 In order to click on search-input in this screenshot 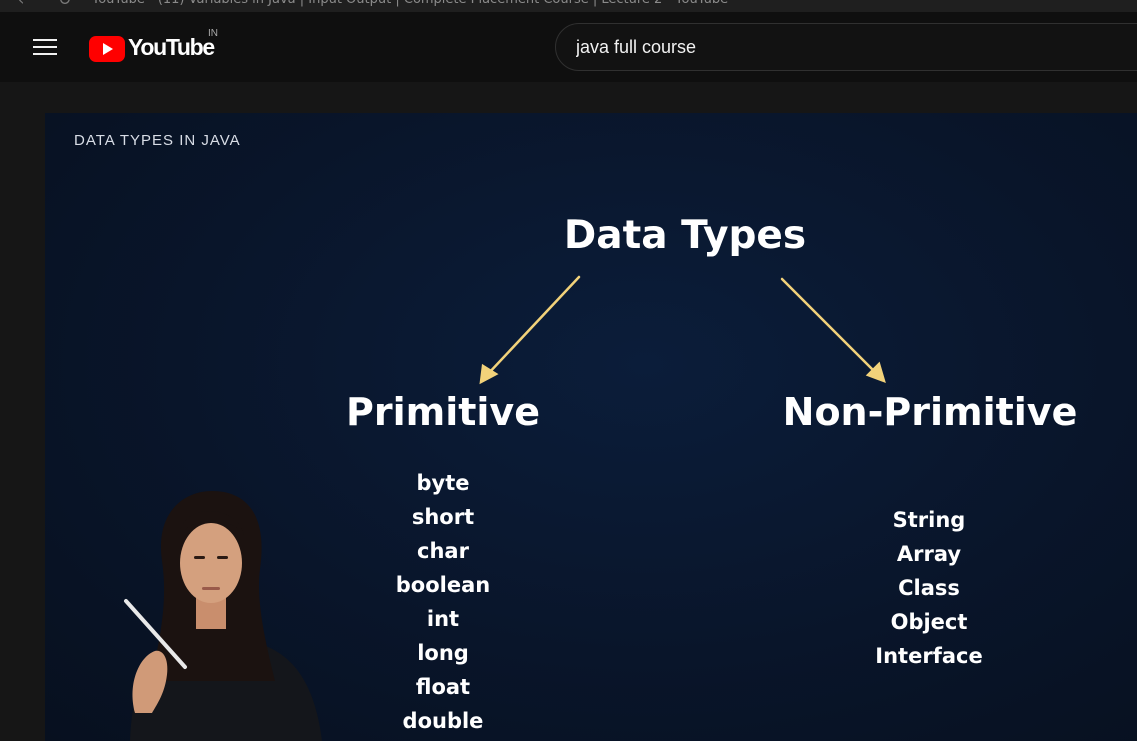, I will do `click(856, 47)`.